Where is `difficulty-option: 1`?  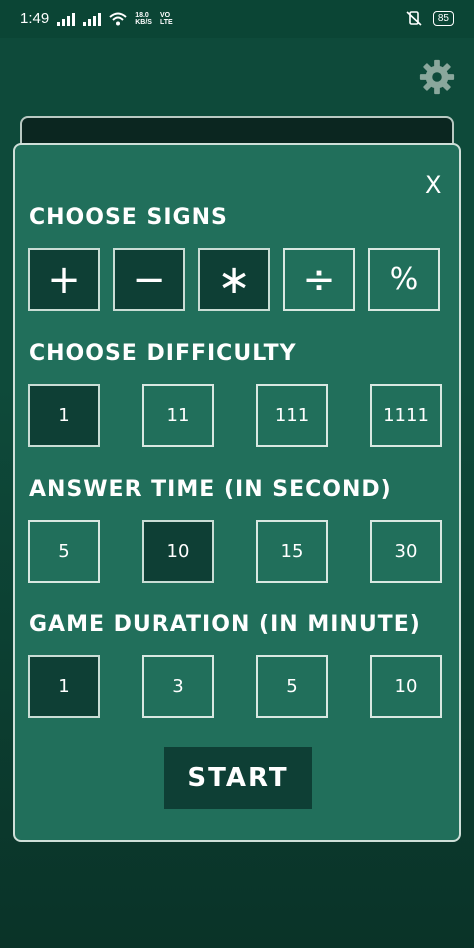 difficulty-option: 1 is located at coordinates (64, 415).